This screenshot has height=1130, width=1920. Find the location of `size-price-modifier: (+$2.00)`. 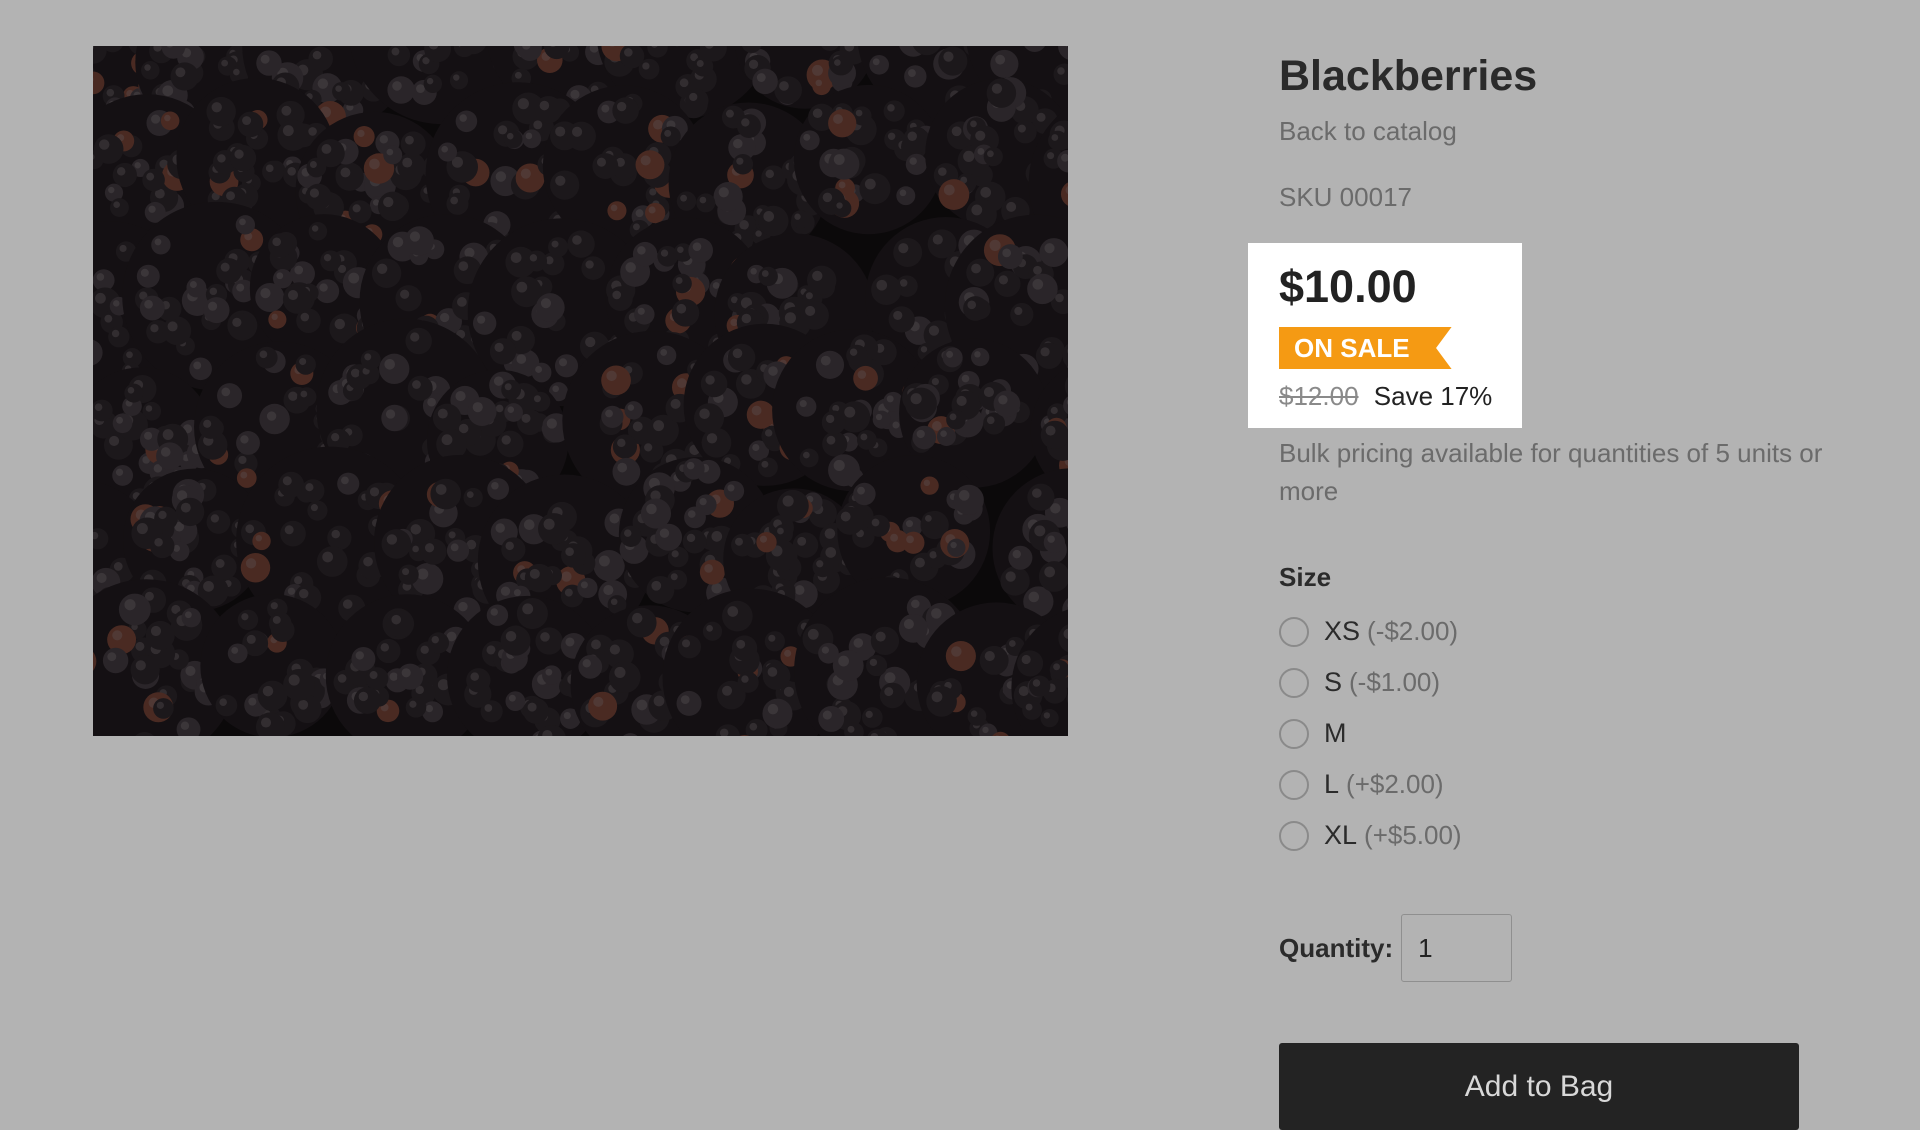

size-price-modifier: (+$2.00) is located at coordinates (1395, 784).